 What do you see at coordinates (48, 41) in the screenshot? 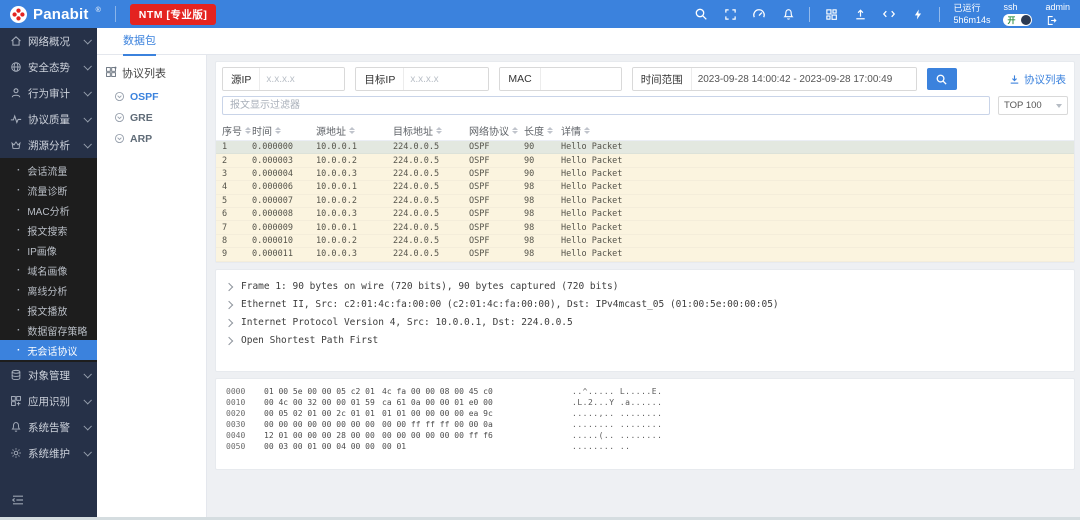
I see `sidebar-item-network-overview: 网络概况` at bounding box center [48, 41].